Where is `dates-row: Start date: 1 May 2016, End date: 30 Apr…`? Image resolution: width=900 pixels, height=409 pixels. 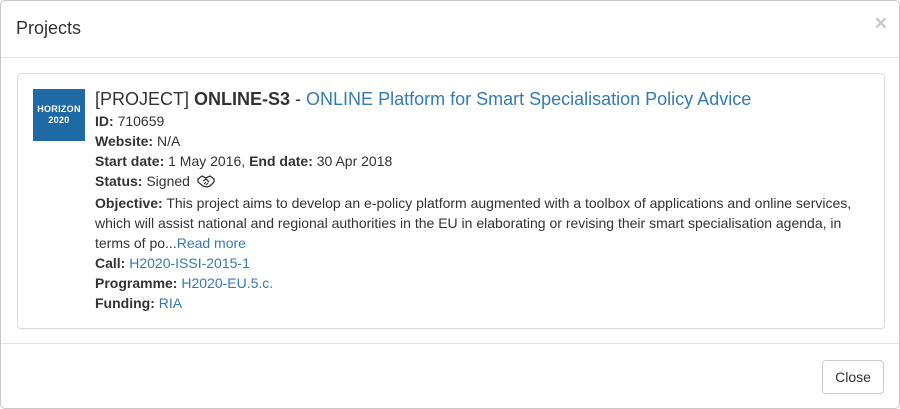
dates-row: Start date: 1 May 2016, End date: 30 Apr… is located at coordinates (485, 161).